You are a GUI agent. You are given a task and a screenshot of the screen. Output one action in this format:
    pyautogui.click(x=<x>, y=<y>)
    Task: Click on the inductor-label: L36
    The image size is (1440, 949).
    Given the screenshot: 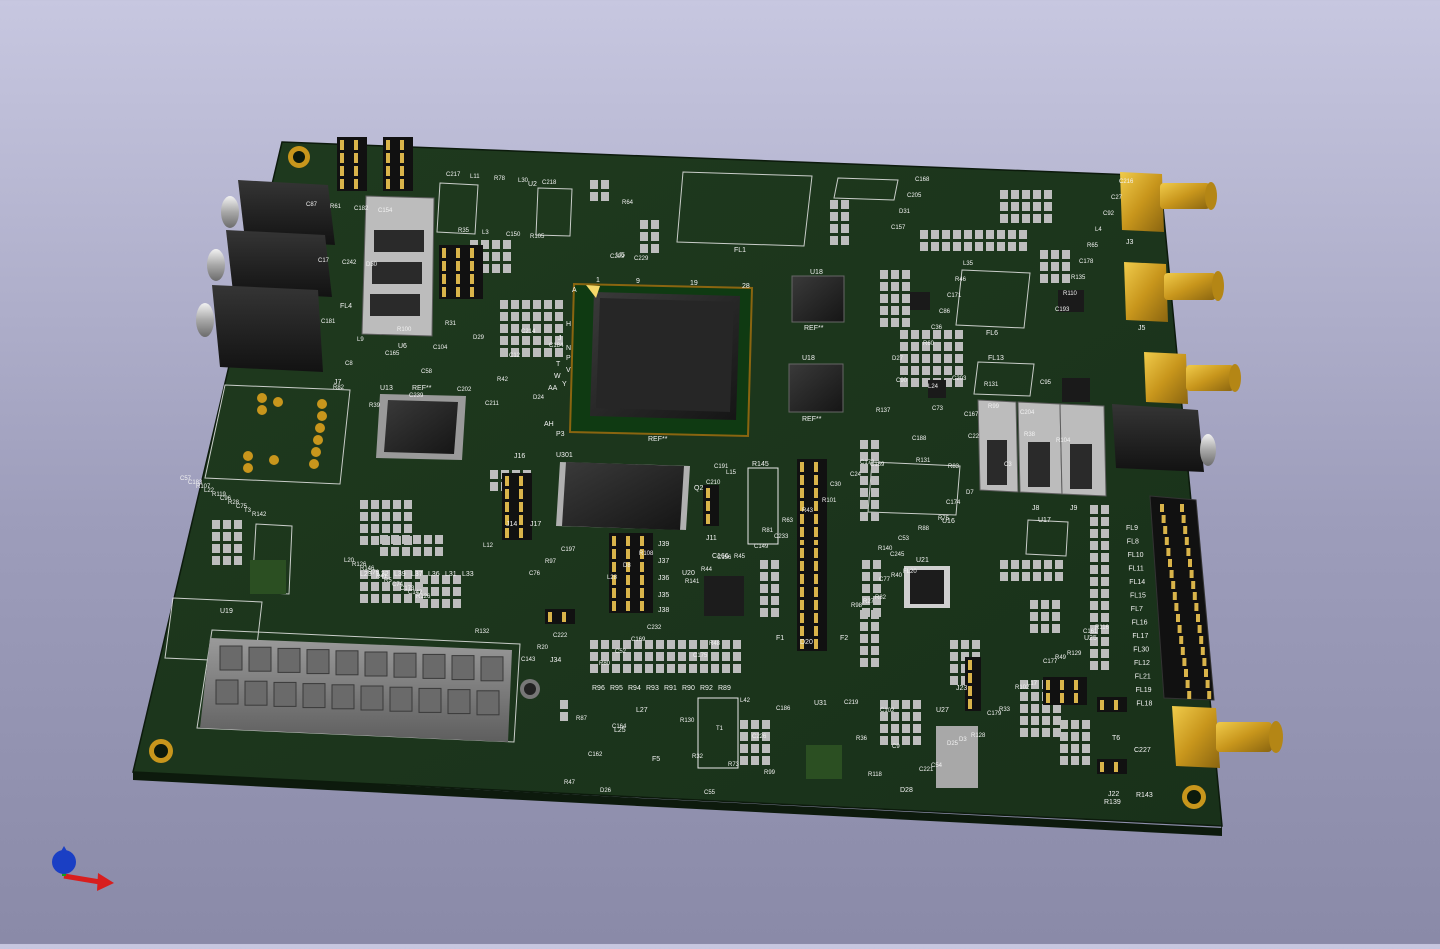 What is the action you would take?
    pyautogui.click(x=434, y=574)
    